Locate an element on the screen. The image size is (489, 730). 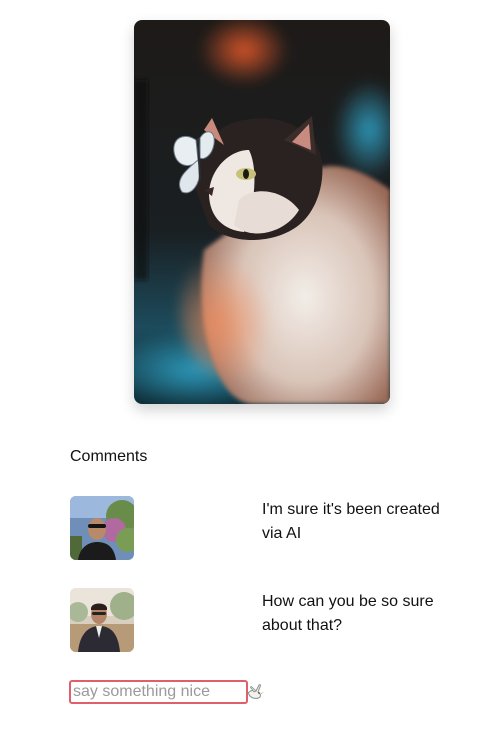
comment-input is located at coordinates (158, 692).